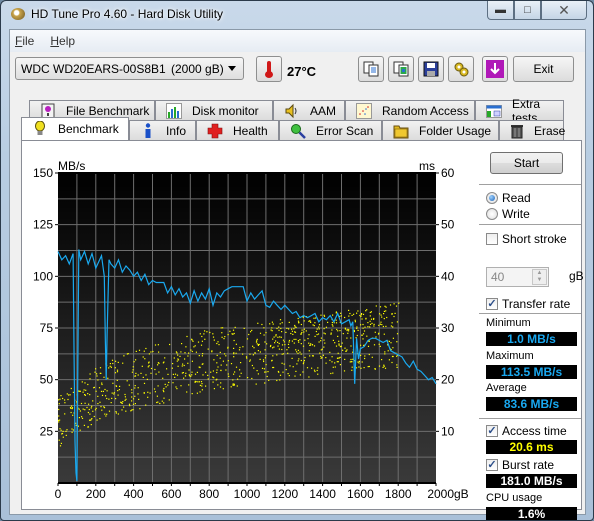 The height and width of the screenshot is (521, 594). I want to click on tab-disk-monitor: Disk monitor, so click(214, 110).